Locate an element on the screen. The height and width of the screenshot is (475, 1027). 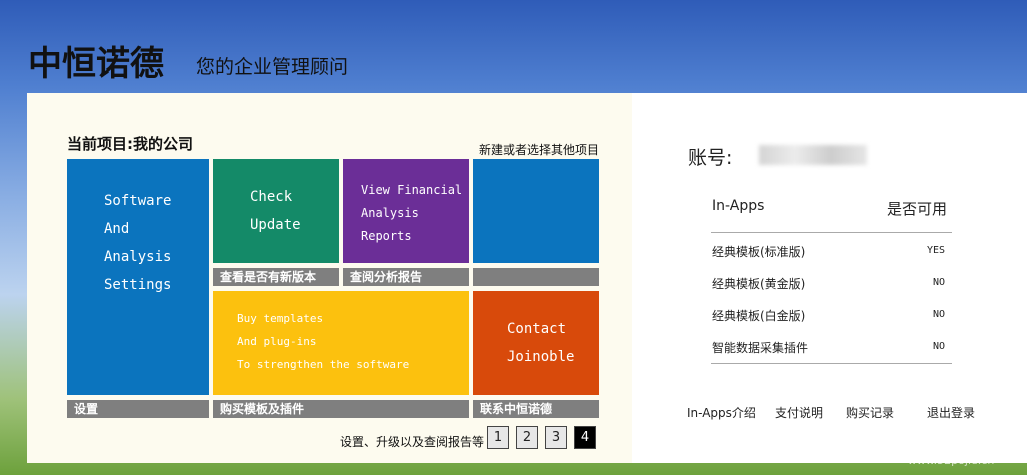
tile-text: Buy templates is located at coordinates (280, 318).